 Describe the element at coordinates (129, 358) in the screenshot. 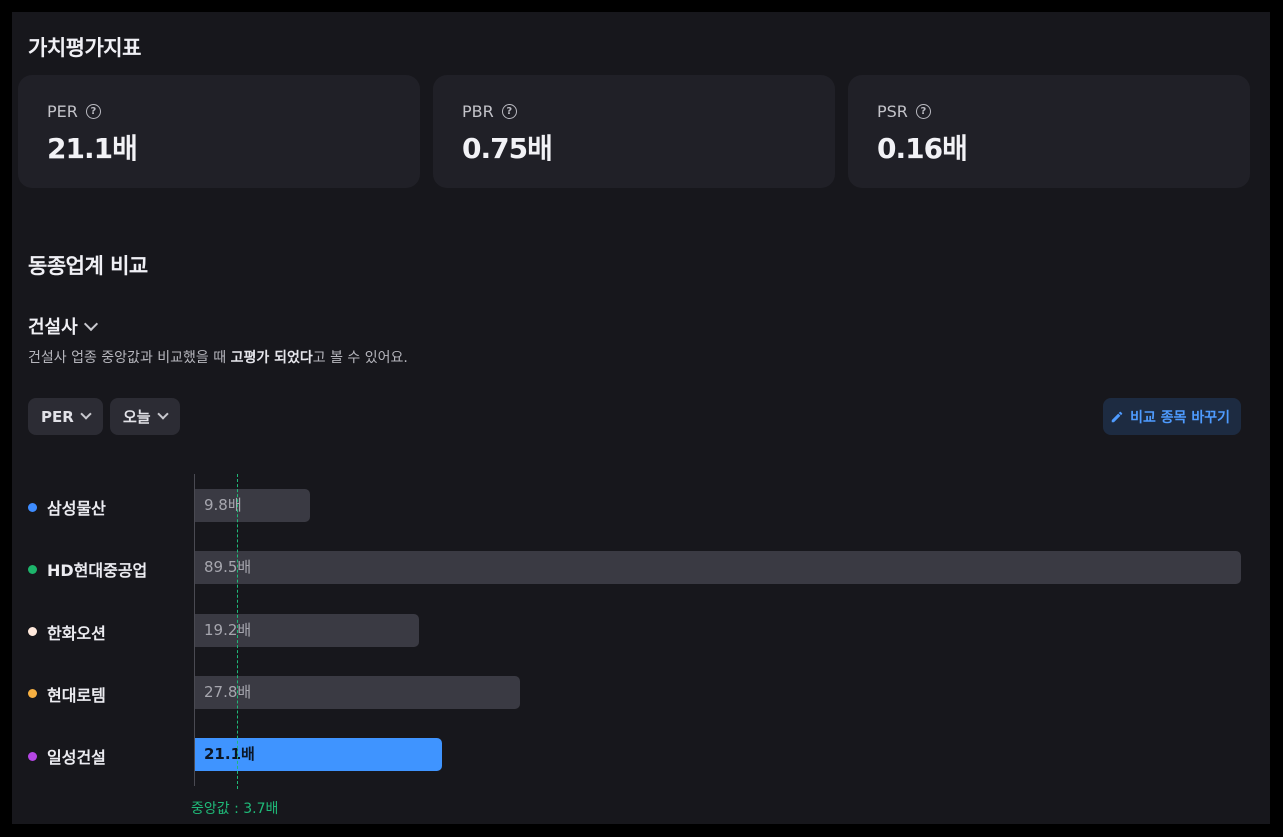

I see `desc-text: 건설사 업종 중앙값과 비교했을 때` at that location.